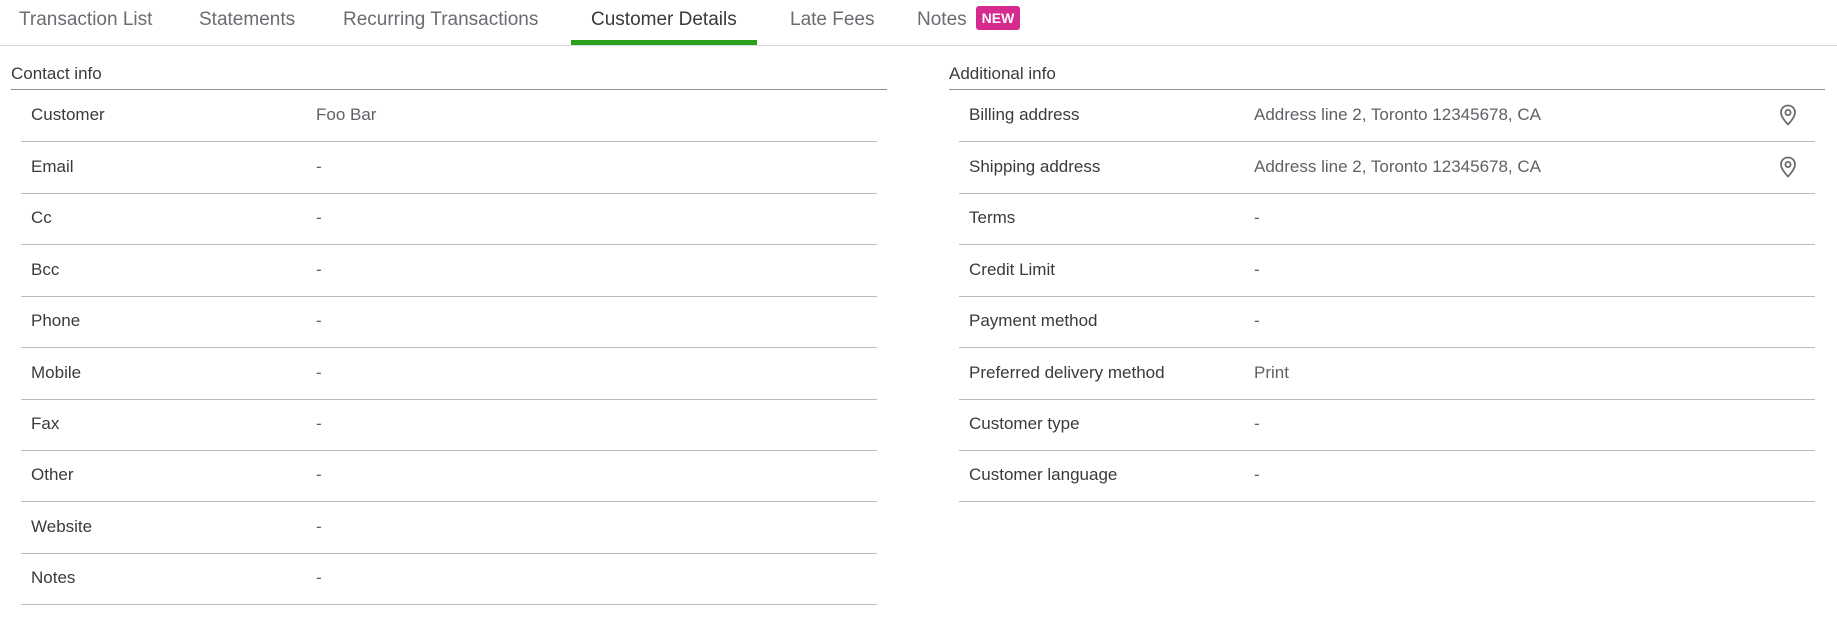  Describe the element at coordinates (1387, 219) in the screenshot. I see `additional-row-terms: Terms -` at that location.